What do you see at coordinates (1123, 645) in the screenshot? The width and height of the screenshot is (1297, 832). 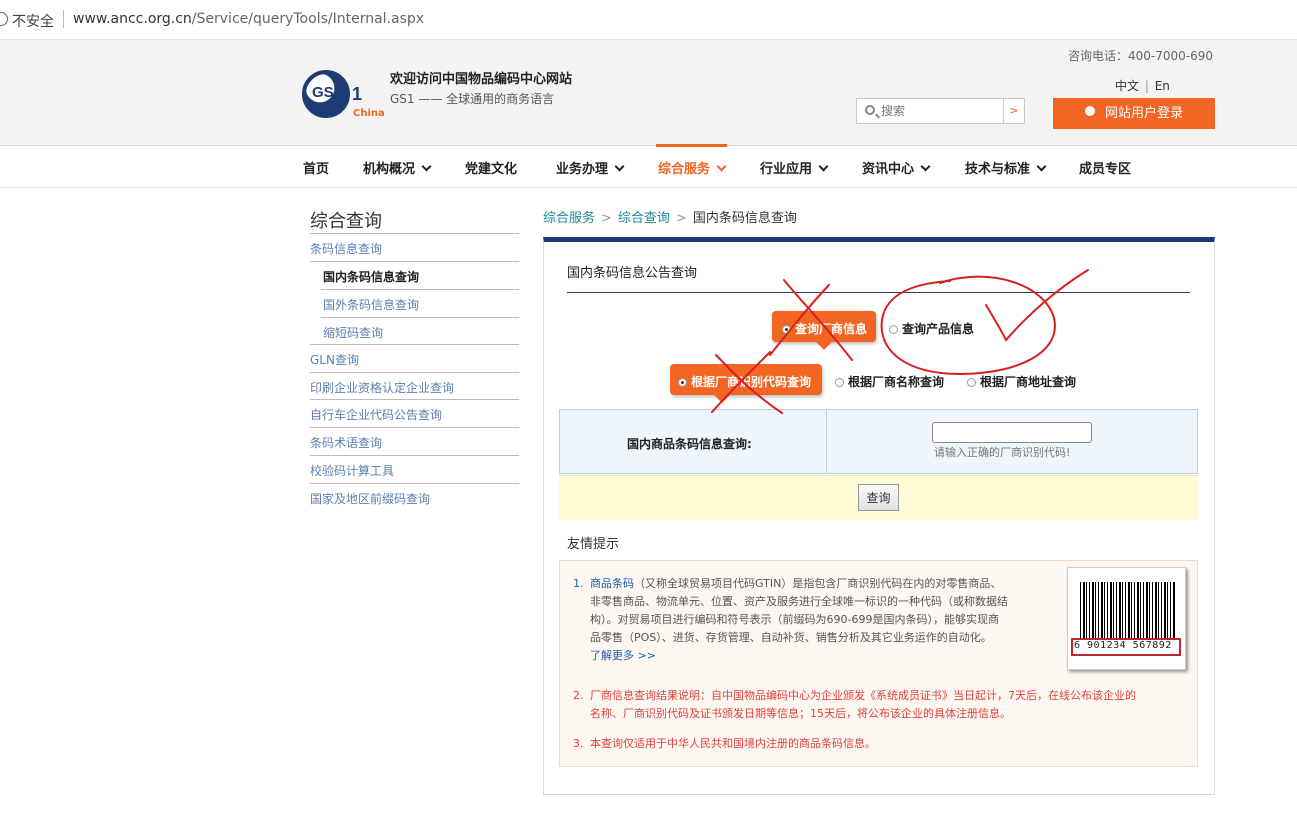 I see `barcode-digits: 6 901234 567892` at bounding box center [1123, 645].